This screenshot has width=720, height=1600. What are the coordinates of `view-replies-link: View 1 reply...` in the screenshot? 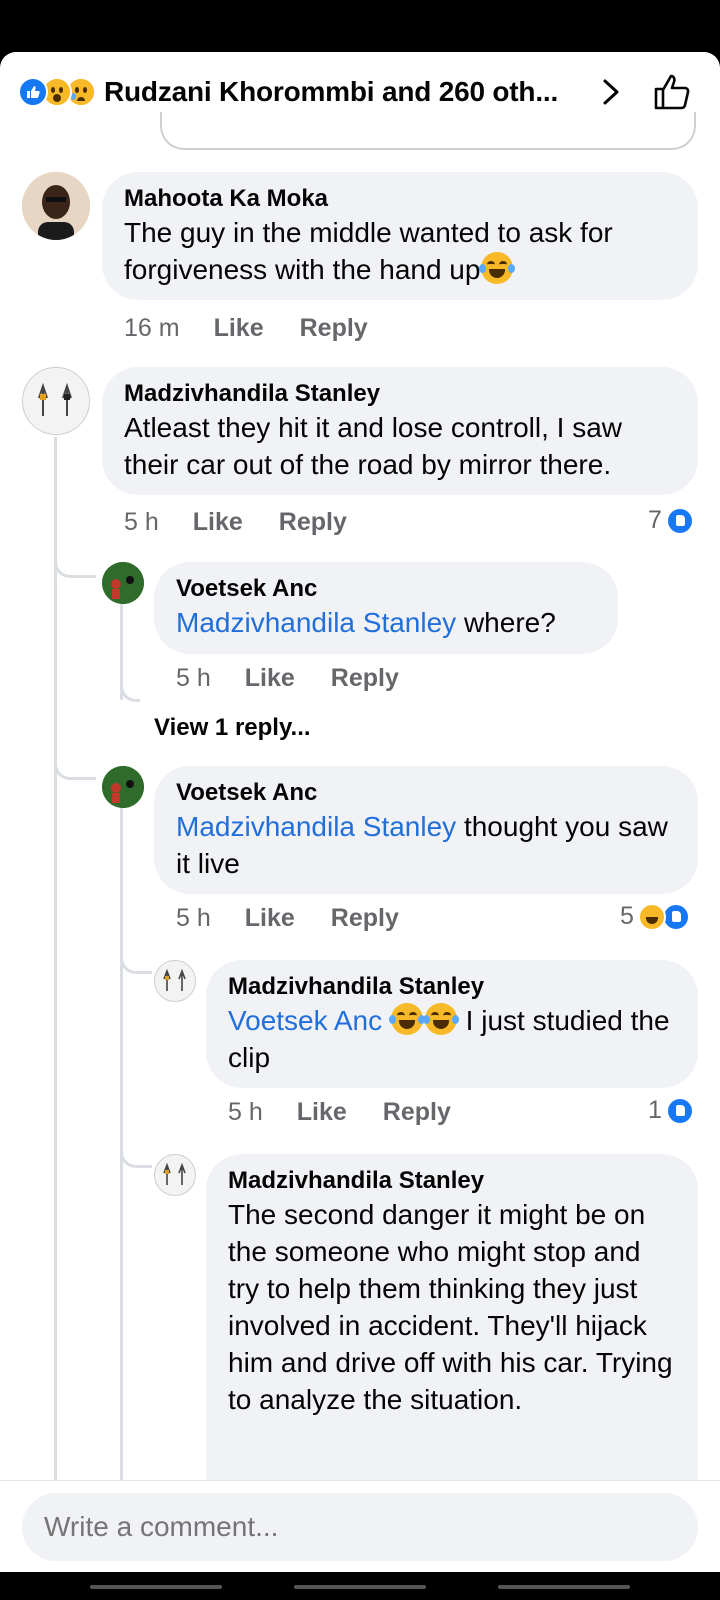 It's located at (232, 728).